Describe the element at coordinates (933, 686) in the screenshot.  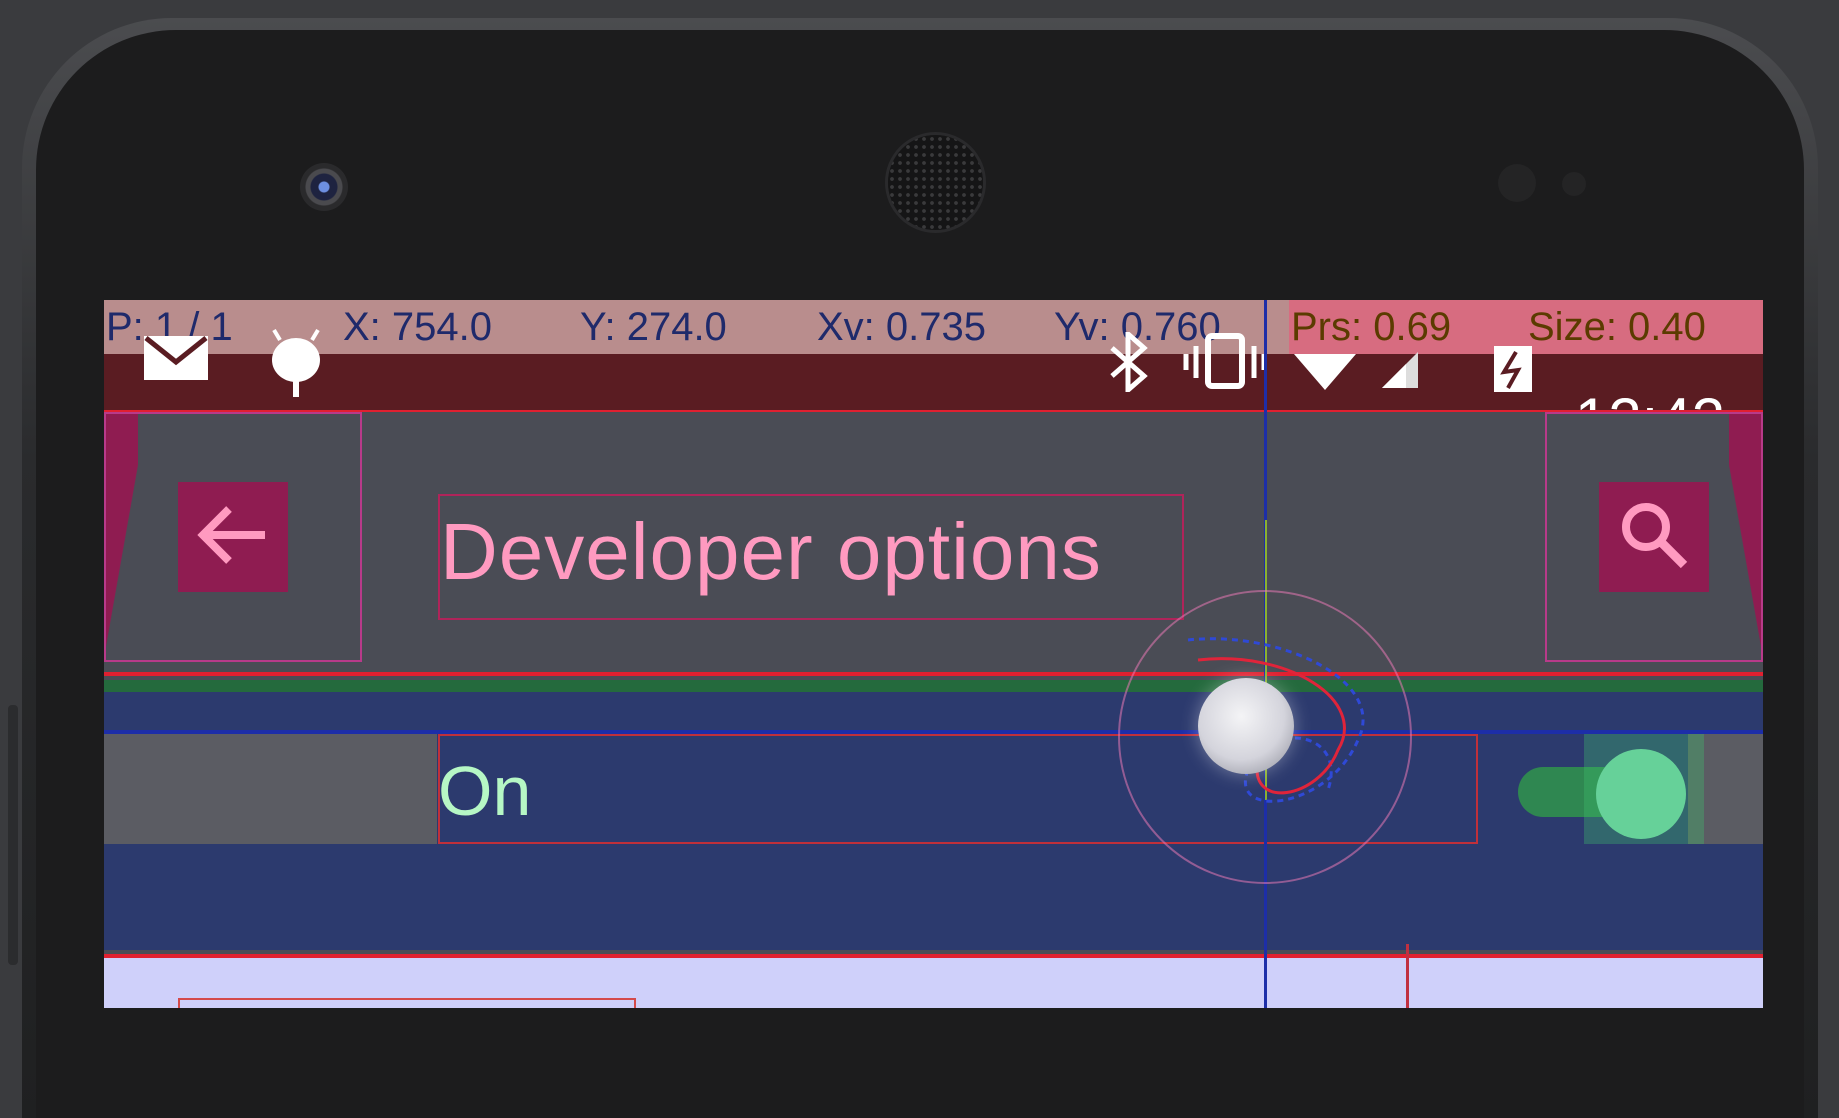
I see `toolbar-shadow` at that location.